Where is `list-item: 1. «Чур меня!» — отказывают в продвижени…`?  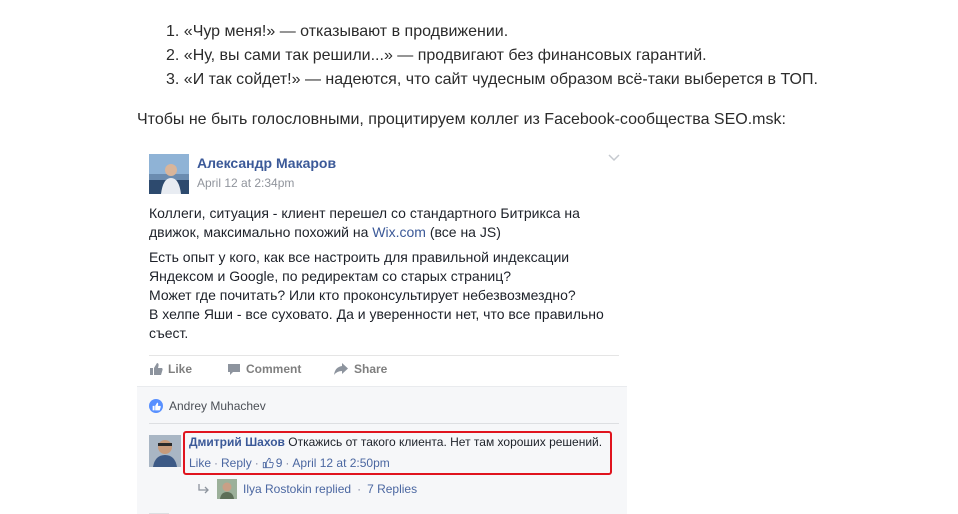 list-item: 1. «Чур меня!» — отказывают в продвижени… is located at coordinates (492, 32).